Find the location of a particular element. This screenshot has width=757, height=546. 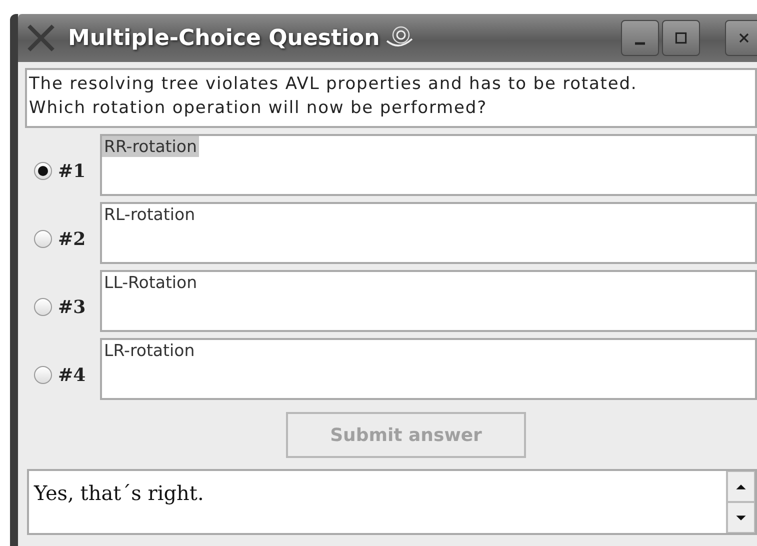

minimize-button is located at coordinates (640, 38).